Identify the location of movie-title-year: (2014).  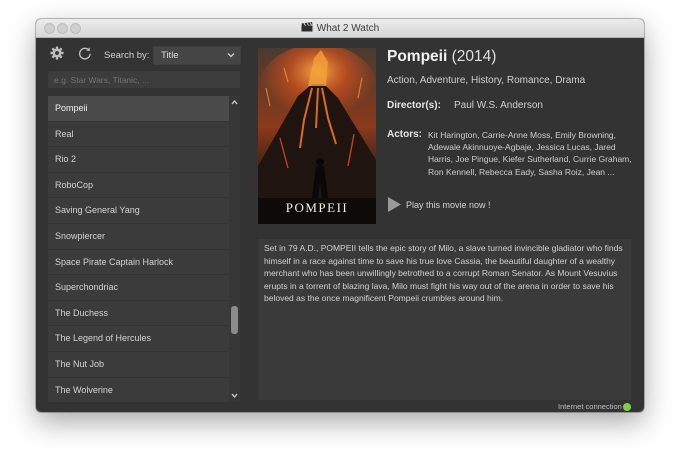
(474, 56).